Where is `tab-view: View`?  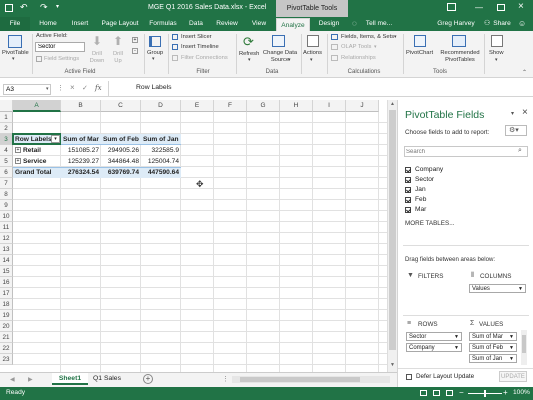
tab-view: View is located at coordinates (259, 24).